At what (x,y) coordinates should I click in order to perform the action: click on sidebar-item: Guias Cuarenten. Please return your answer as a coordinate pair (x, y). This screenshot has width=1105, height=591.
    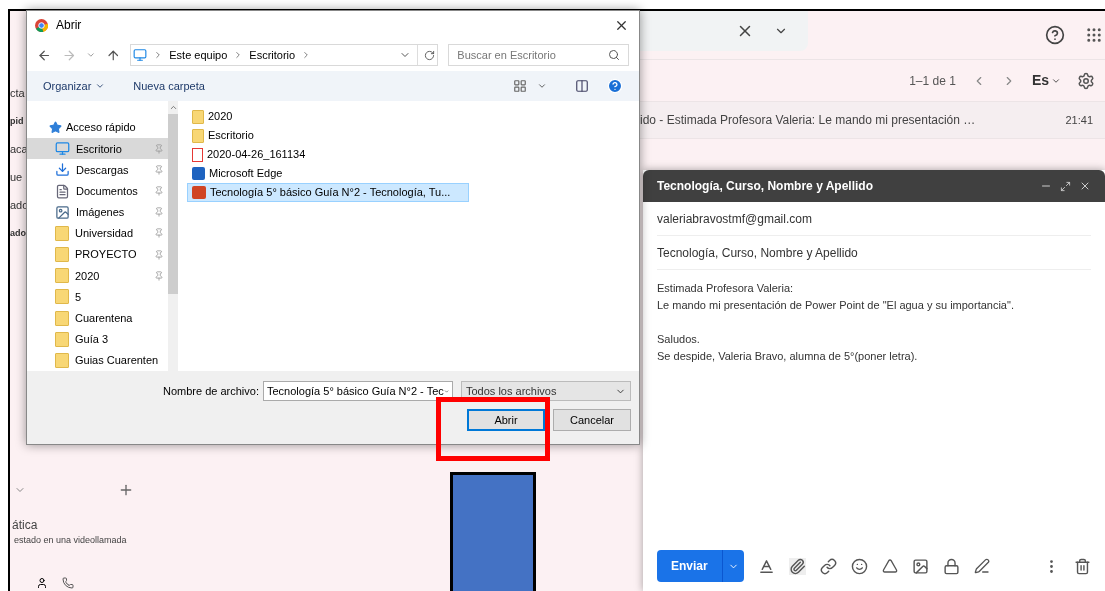
    Looking at the image, I should click on (98, 360).